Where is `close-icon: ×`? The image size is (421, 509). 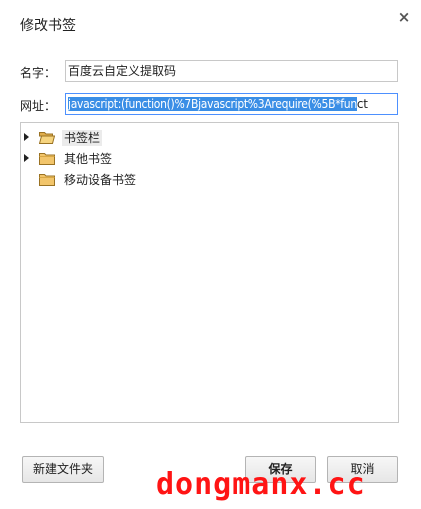
close-icon: × is located at coordinates (404, 17).